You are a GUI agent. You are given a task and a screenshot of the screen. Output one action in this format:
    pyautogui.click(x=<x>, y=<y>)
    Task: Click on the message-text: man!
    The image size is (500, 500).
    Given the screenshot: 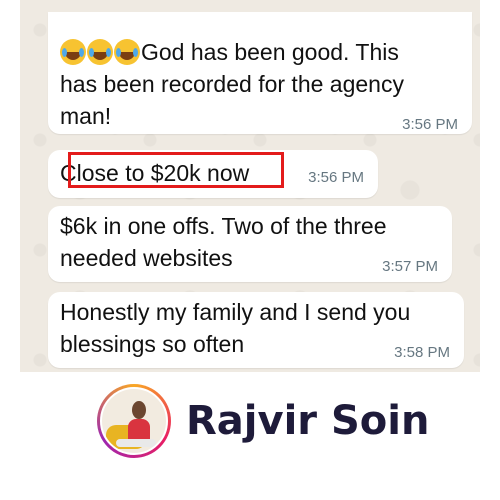 What is the action you would take?
    pyautogui.click(x=86, y=116)
    